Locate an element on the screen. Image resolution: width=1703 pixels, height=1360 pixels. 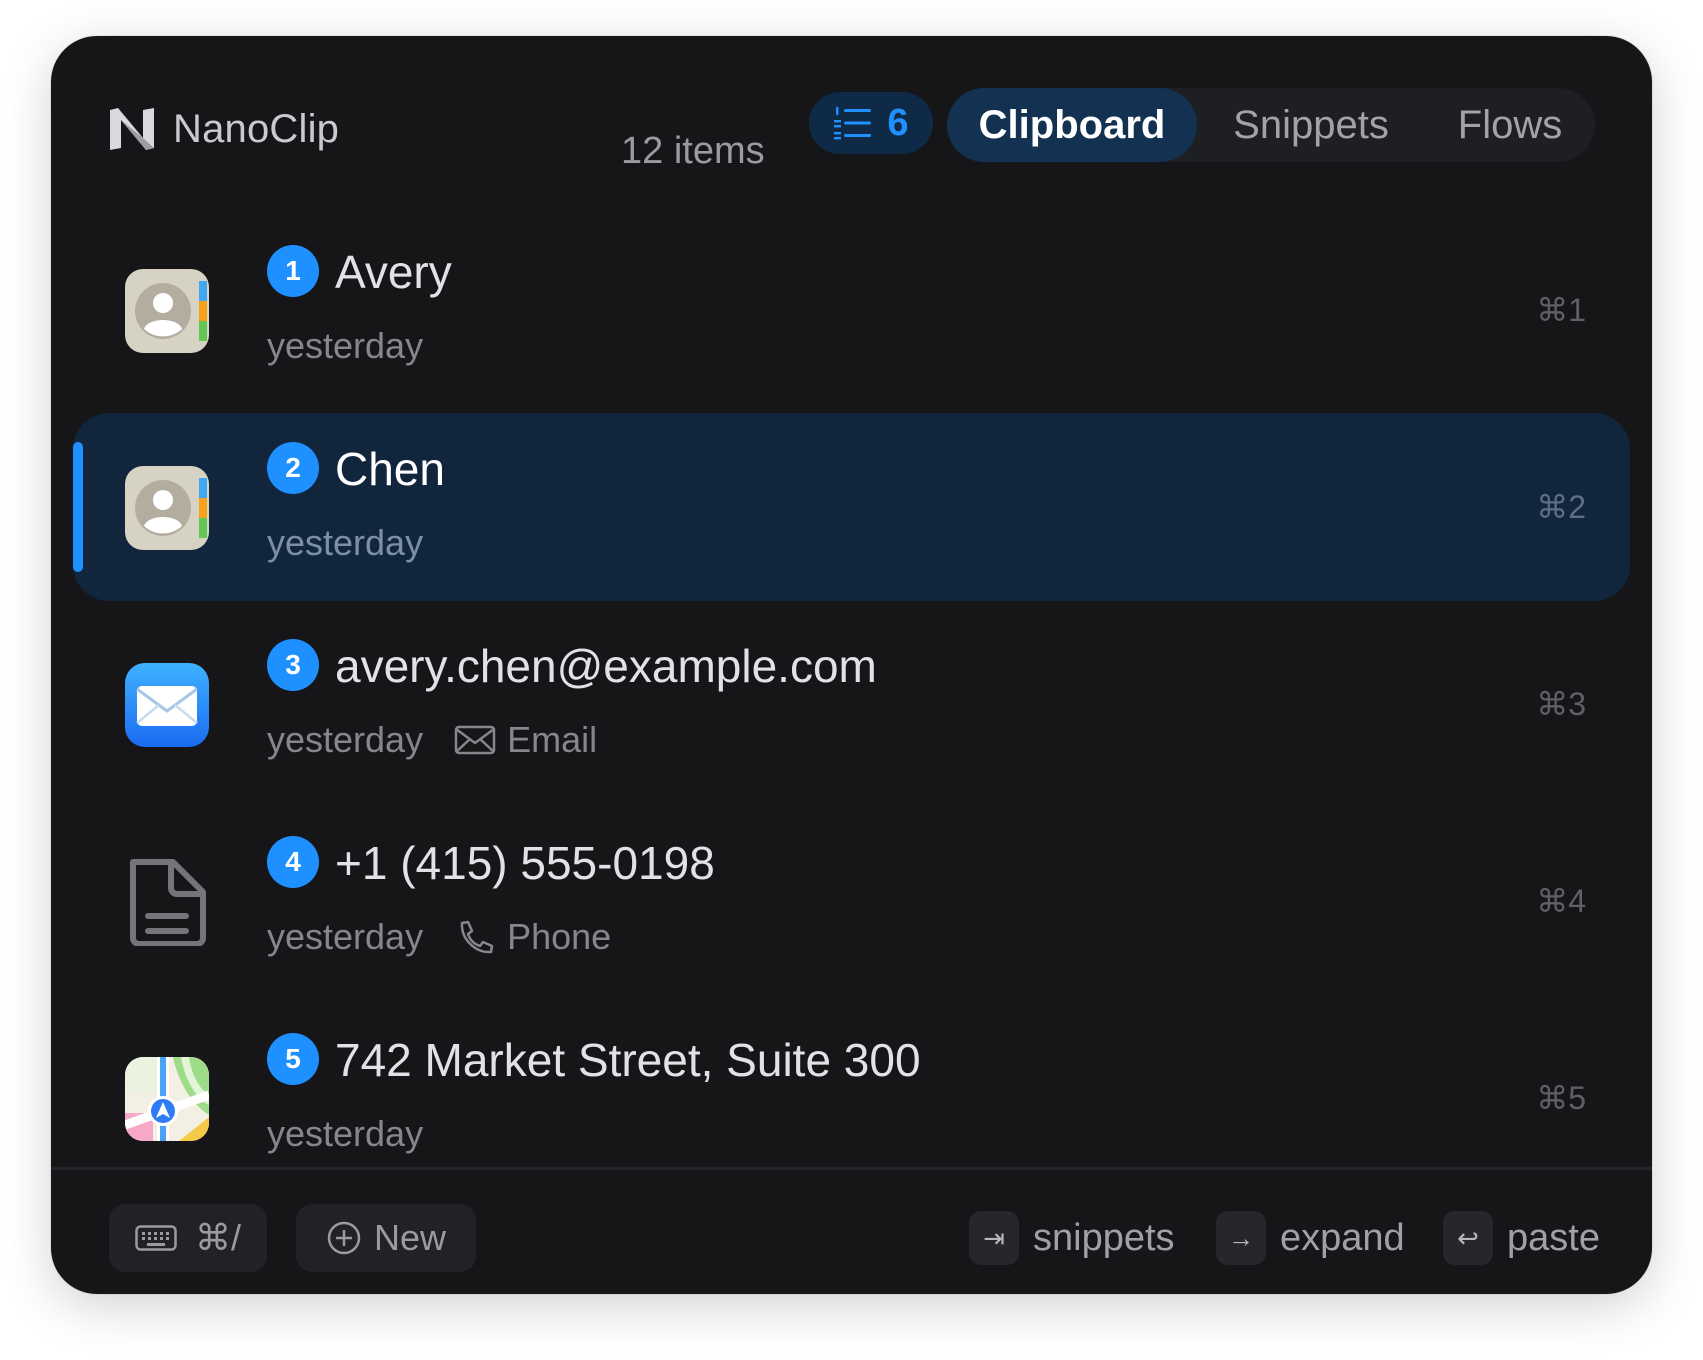
item-shortcut: ⌘1 is located at coordinates (1561, 310).